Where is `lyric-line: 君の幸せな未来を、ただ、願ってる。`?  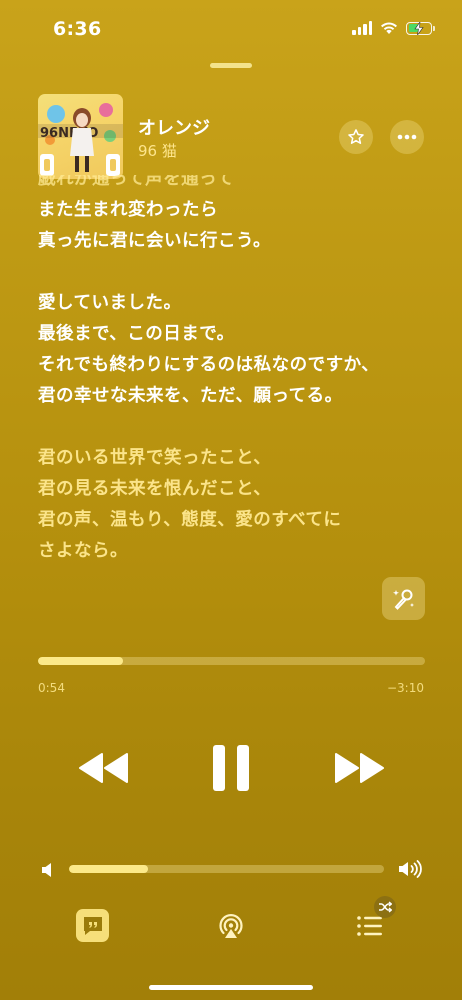 lyric-line: 君の幸せな未来を、ただ、願ってる。 is located at coordinates (238, 396).